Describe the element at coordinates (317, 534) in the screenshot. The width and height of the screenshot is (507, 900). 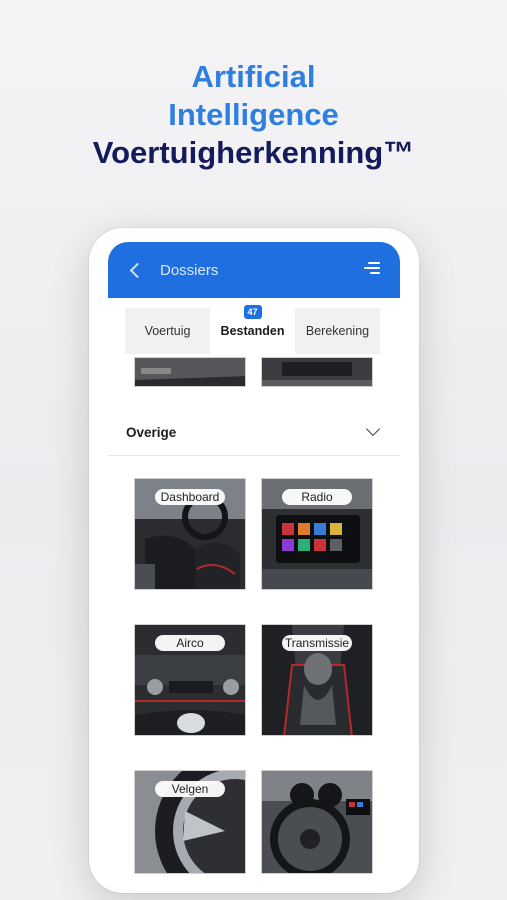
I see `photo-radio: Radio` at that location.